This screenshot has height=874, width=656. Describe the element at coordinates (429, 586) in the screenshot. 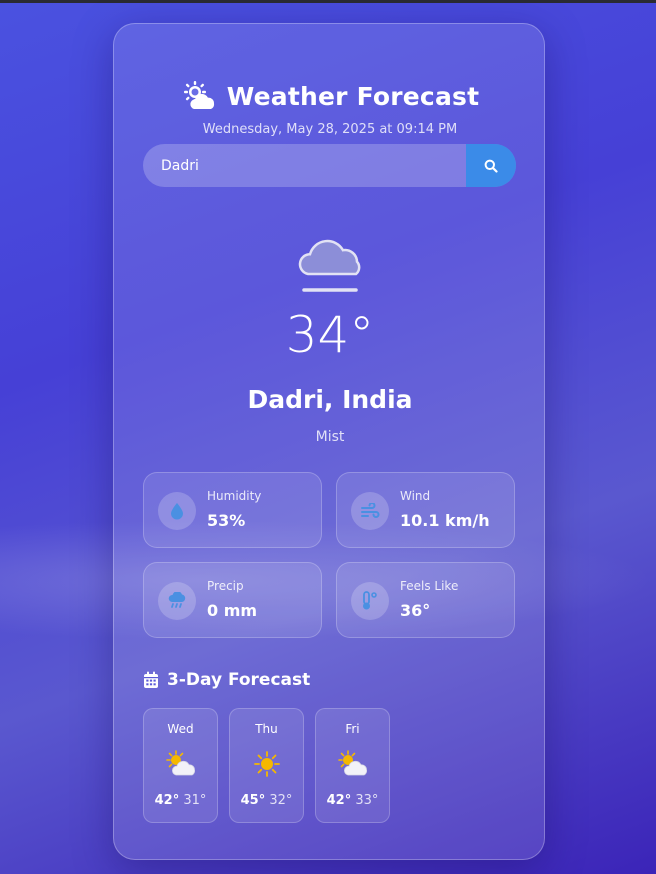

I see `stat-label: Feels Like` at that location.